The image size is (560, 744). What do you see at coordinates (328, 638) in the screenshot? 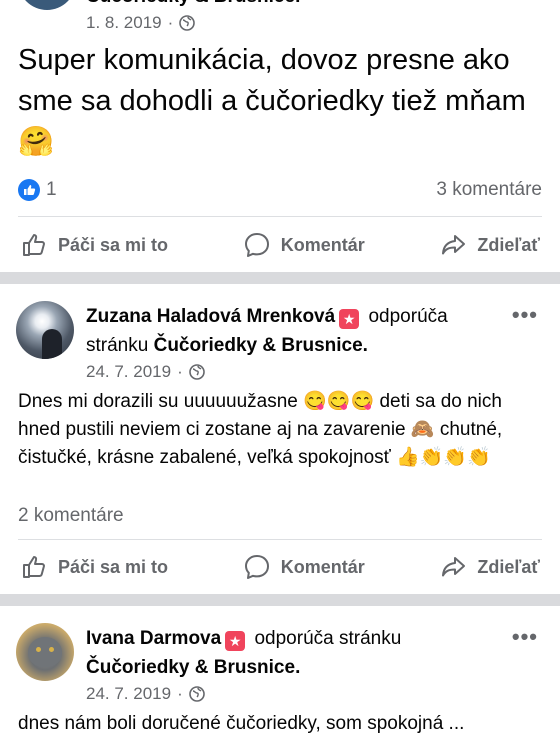
I see `recommend-verb: odporúča stránku` at bounding box center [328, 638].